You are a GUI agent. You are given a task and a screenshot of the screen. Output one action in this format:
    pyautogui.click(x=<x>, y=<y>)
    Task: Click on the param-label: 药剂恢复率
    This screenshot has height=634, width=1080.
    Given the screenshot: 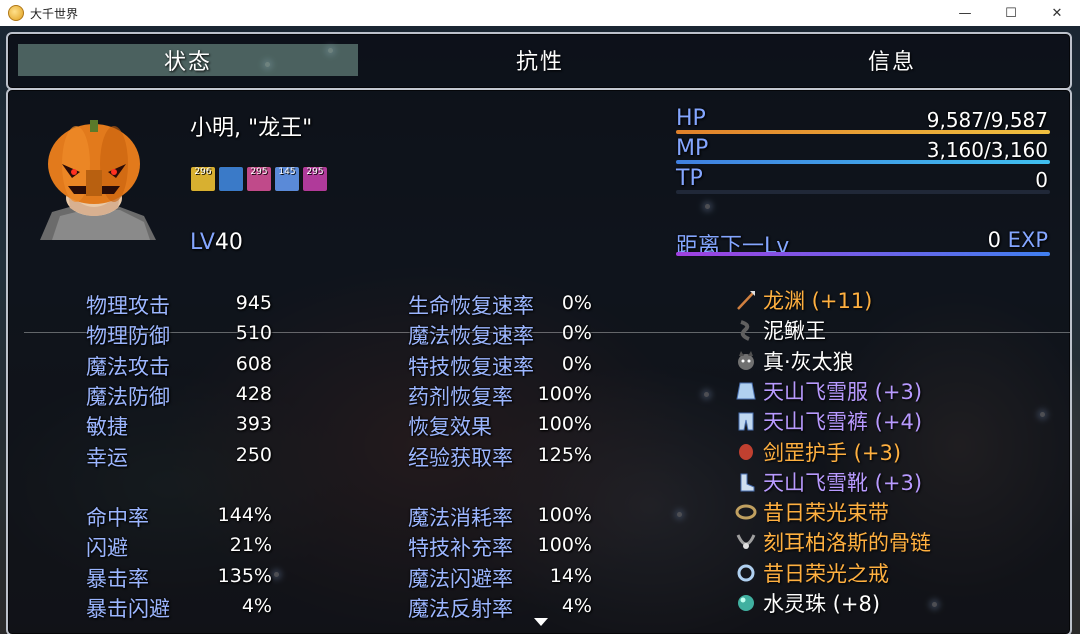 What is the action you would take?
    pyautogui.click(x=460, y=396)
    